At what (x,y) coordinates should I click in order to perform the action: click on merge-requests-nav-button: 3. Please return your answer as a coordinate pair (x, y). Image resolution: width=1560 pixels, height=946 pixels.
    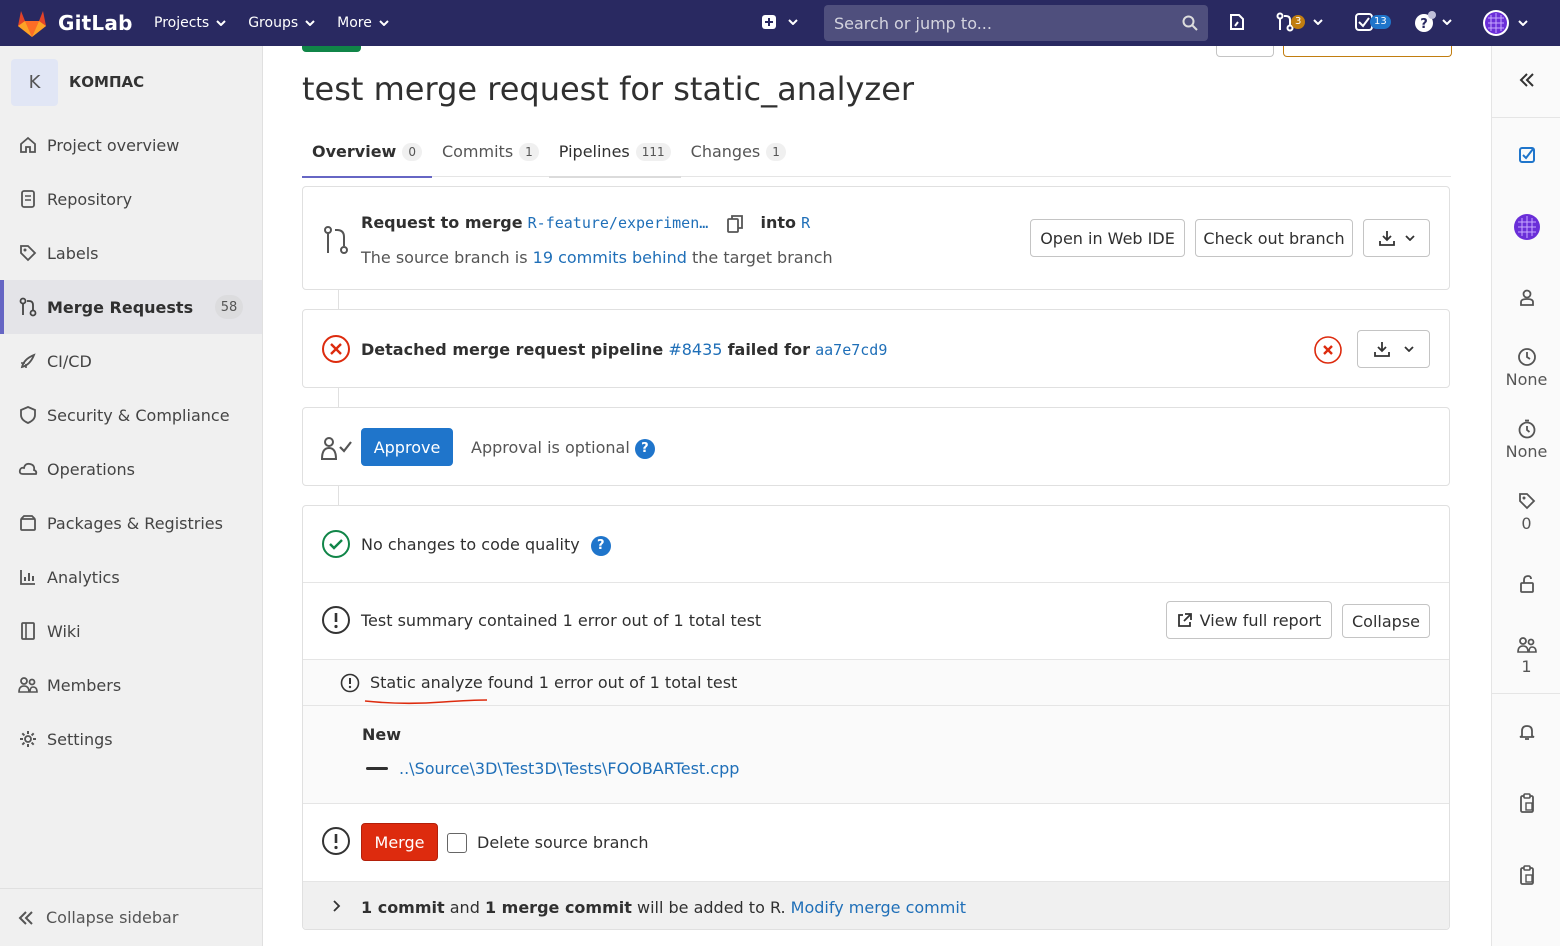
    Looking at the image, I should click on (1300, 22).